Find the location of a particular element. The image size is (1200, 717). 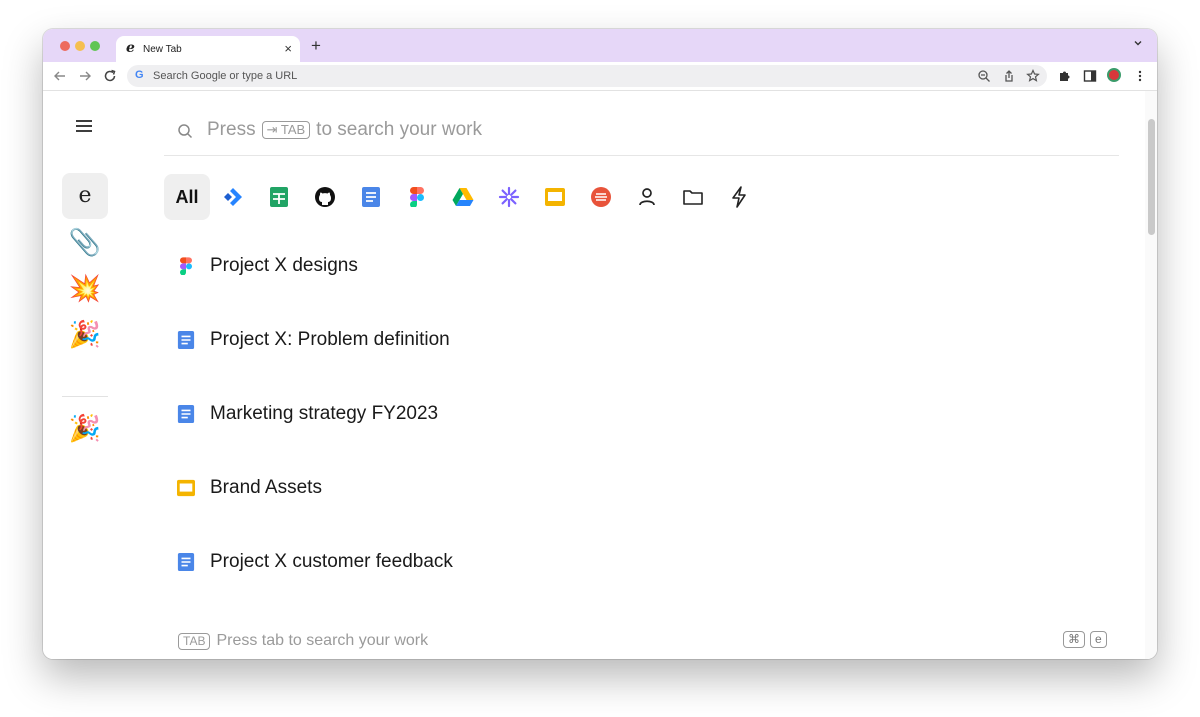

result-title: Project X: Problem definition is located at coordinates (330, 339).